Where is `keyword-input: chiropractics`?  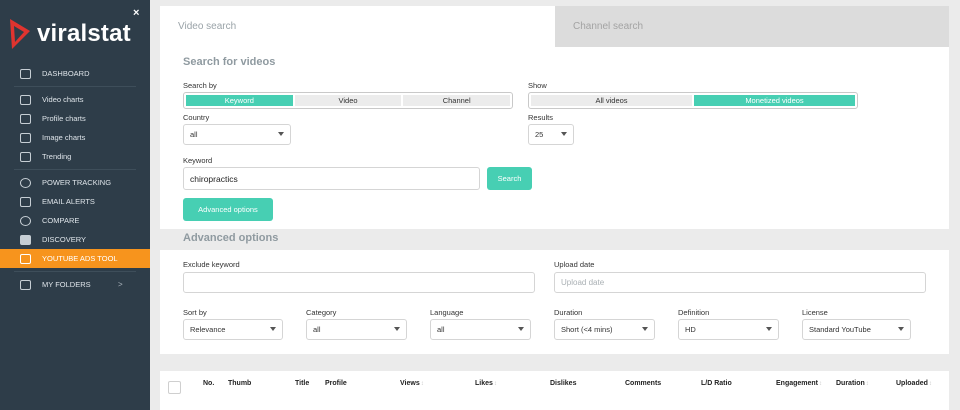
keyword-input: chiropractics is located at coordinates (331, 178).